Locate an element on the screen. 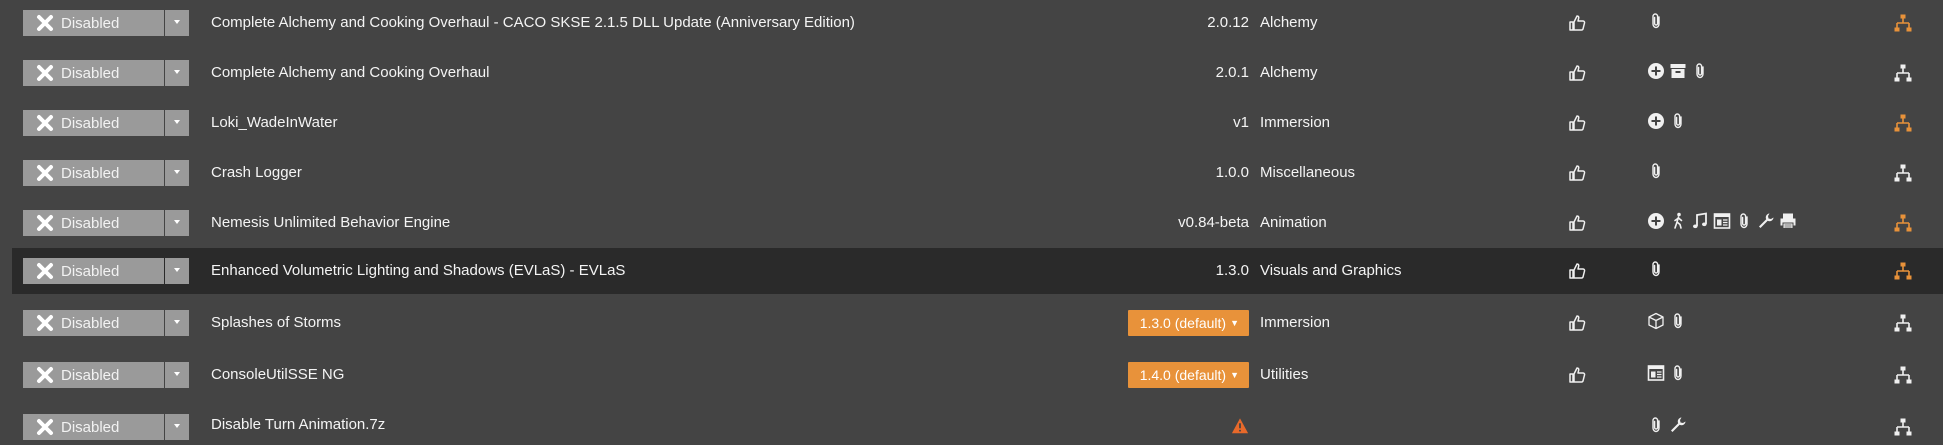 This screenshot has height=445, width=1943. version-select-label: 1.3.0 (default) is located at coordinates (1183, 323).